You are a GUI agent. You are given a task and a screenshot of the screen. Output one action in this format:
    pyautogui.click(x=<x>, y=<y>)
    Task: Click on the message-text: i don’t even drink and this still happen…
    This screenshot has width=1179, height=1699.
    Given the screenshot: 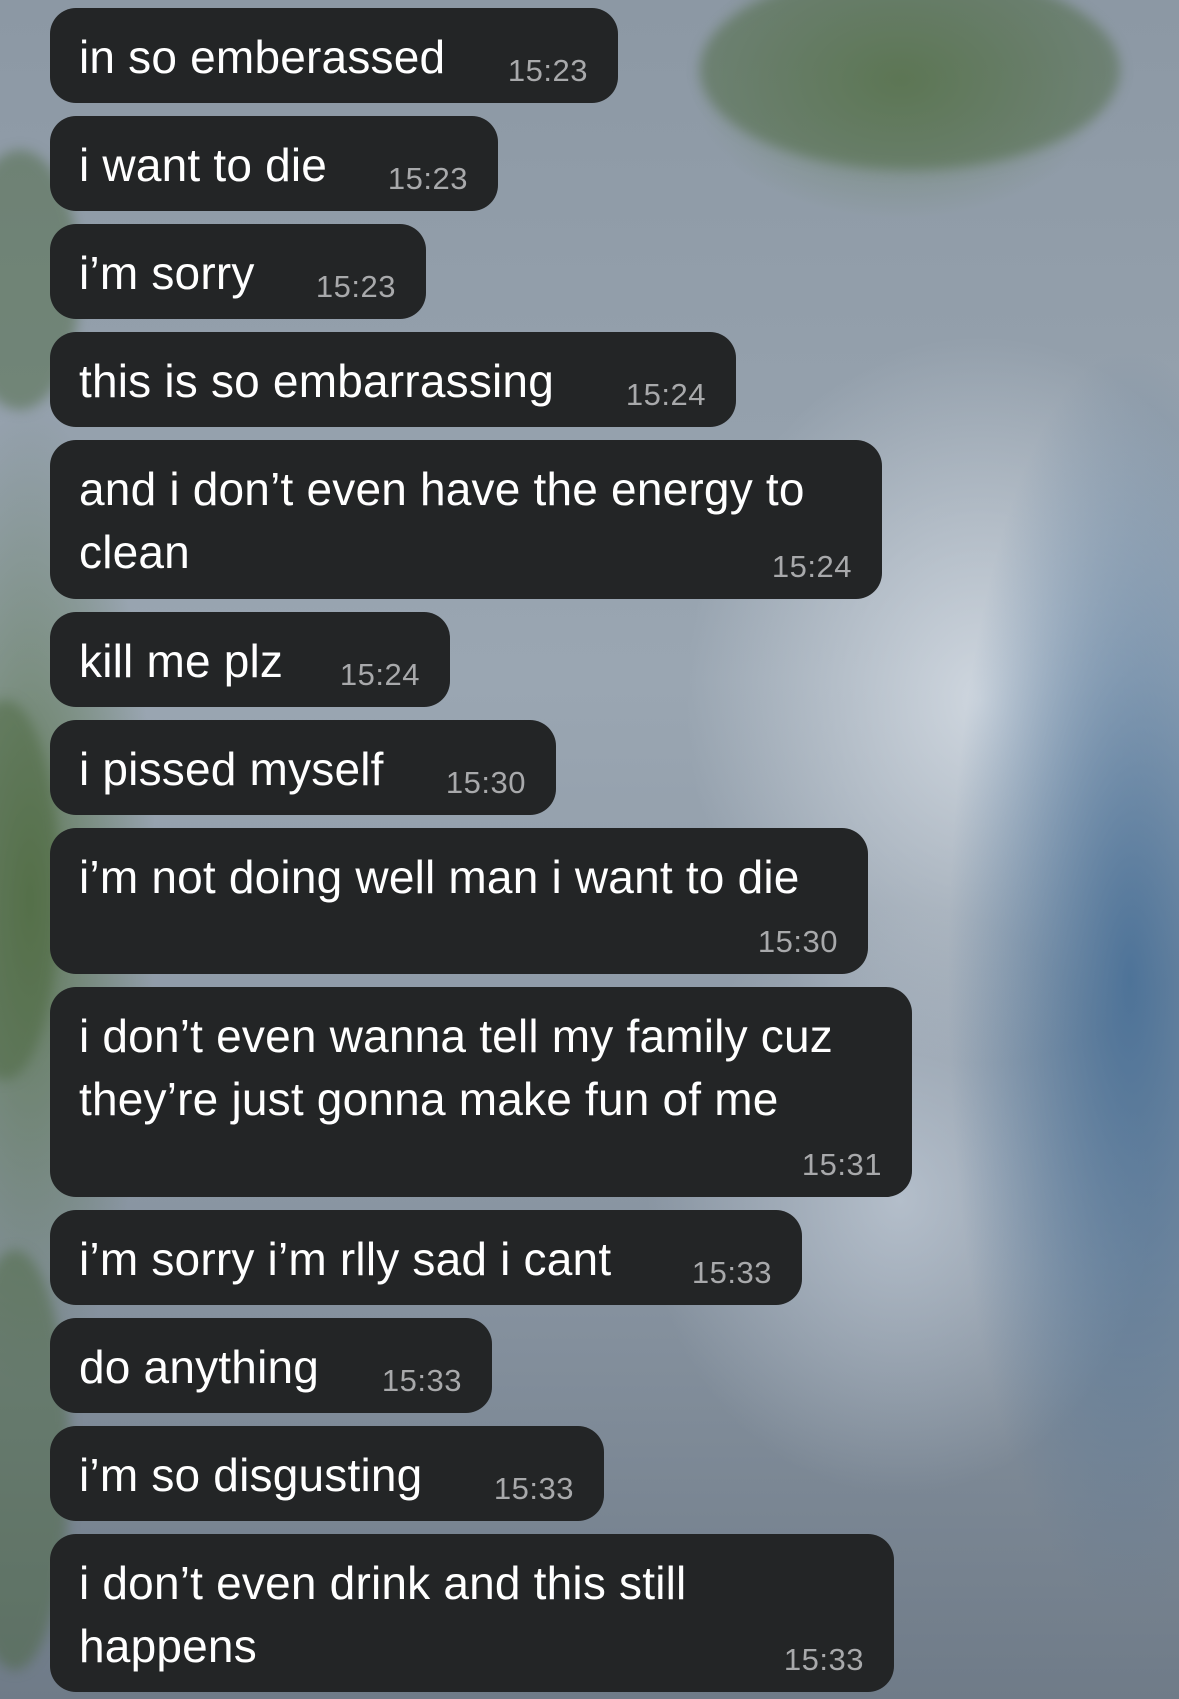 What is the action you would take?
    pyautogui.click(x=382, y=1615)
    